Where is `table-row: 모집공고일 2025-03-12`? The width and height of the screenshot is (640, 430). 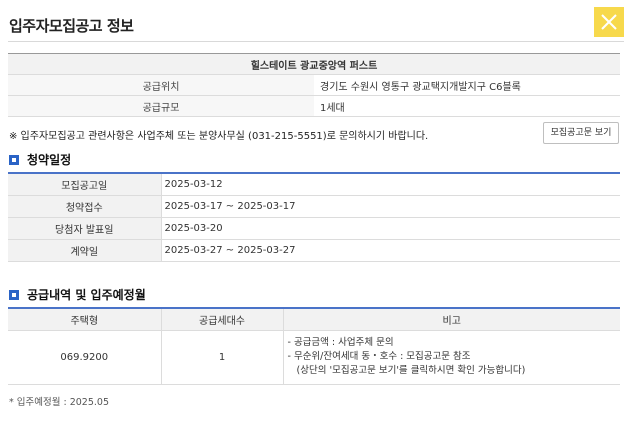 table-row: 모집공고일 2025-03-12 is located at coordinates (314, 184).